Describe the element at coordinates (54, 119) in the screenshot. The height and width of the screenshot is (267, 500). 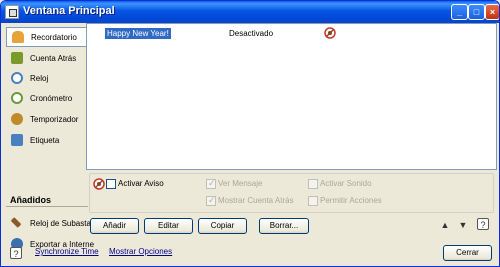
I see `sidebar-item-label: Temporizador` at that location.